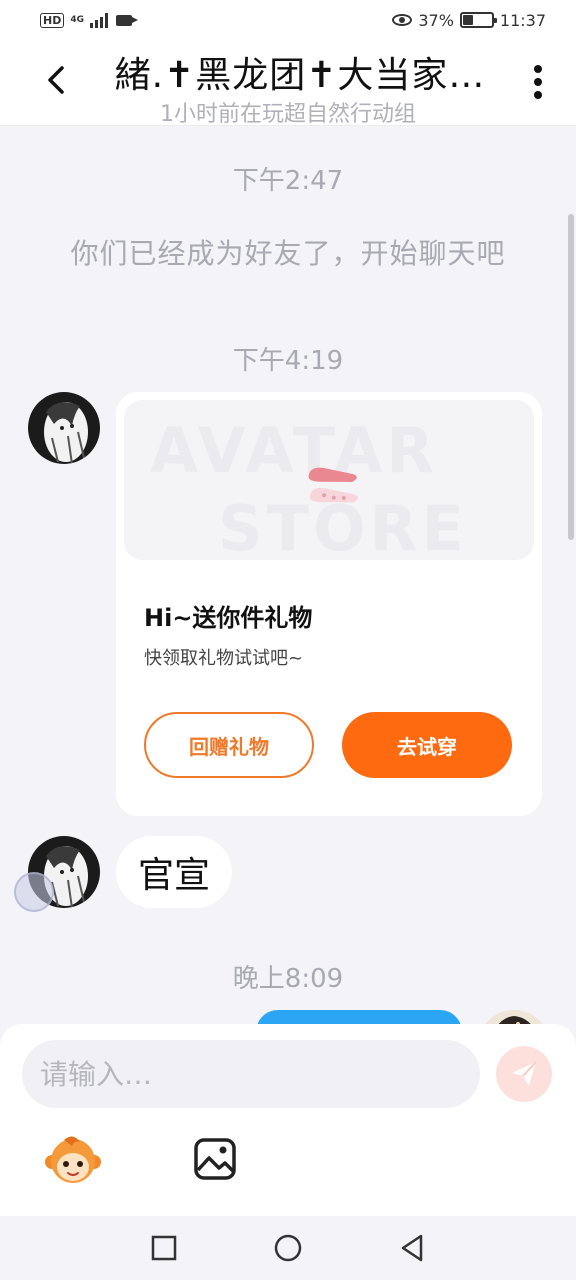  I want to click on triangle-back-icon, so click(412, 1248).